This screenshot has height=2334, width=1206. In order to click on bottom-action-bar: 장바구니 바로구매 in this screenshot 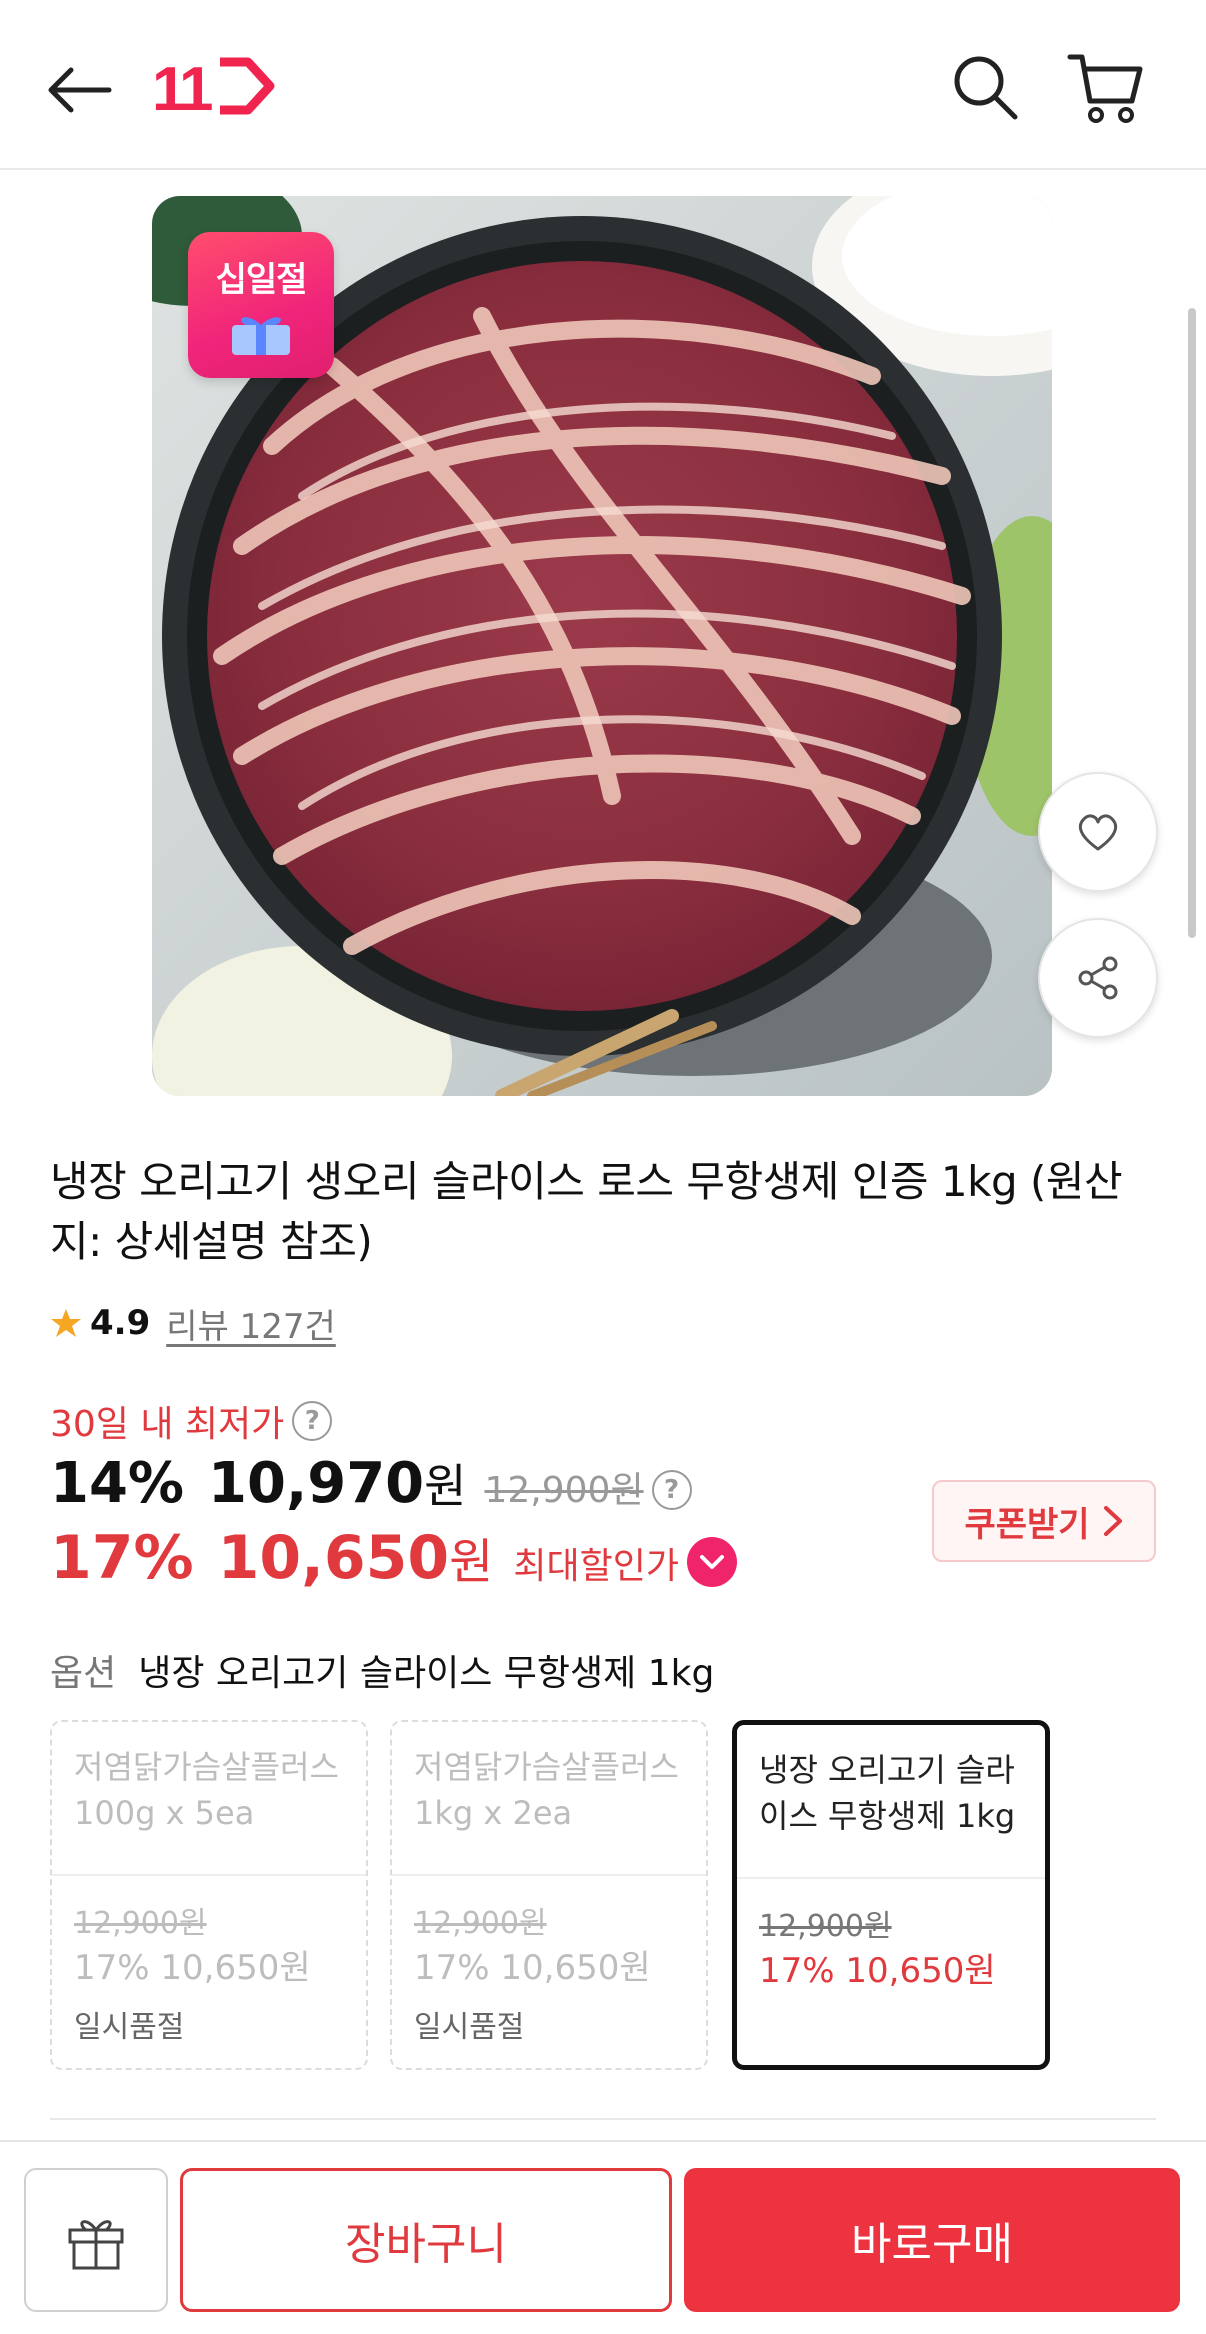, I will do `click(603, 2237)`.